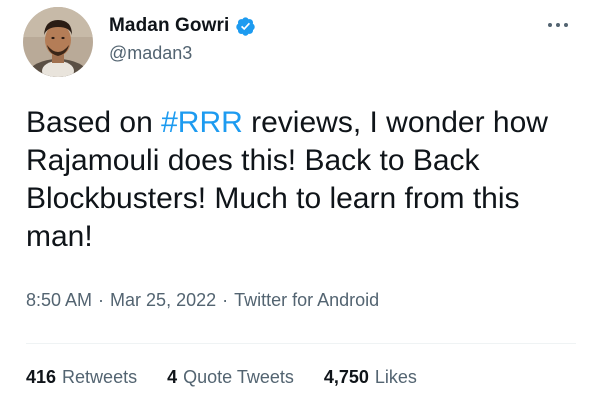  I want to click on name-row: Madan Gowri, so click(182, 26).